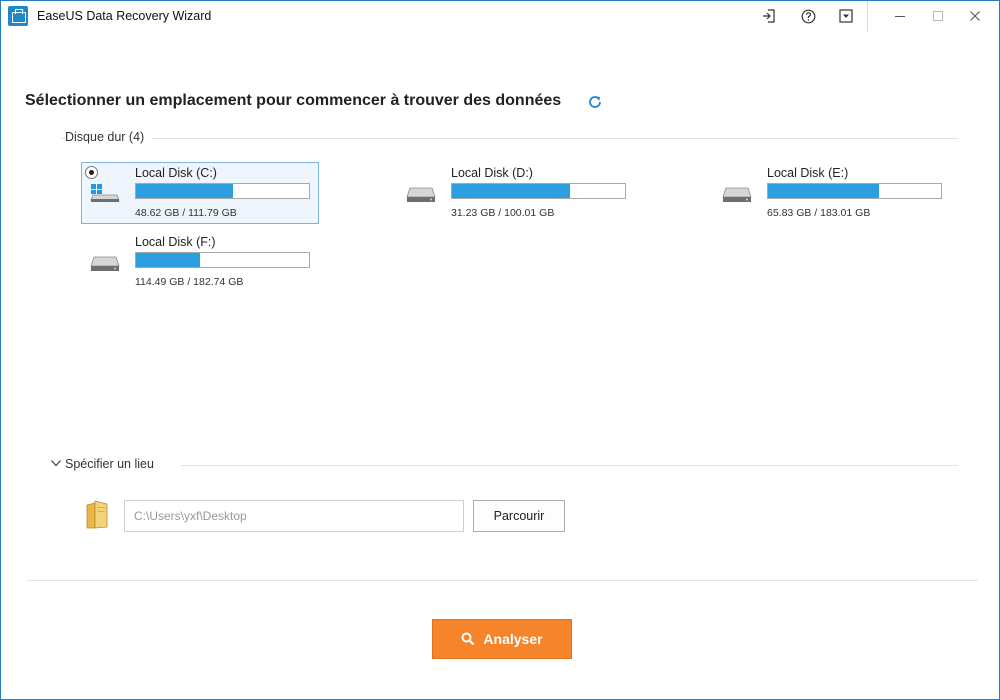  What do you see at coordinates (846, 16) in the screenshot?
I see `dropdown-menu-icon` at bounding box center [846, 16].